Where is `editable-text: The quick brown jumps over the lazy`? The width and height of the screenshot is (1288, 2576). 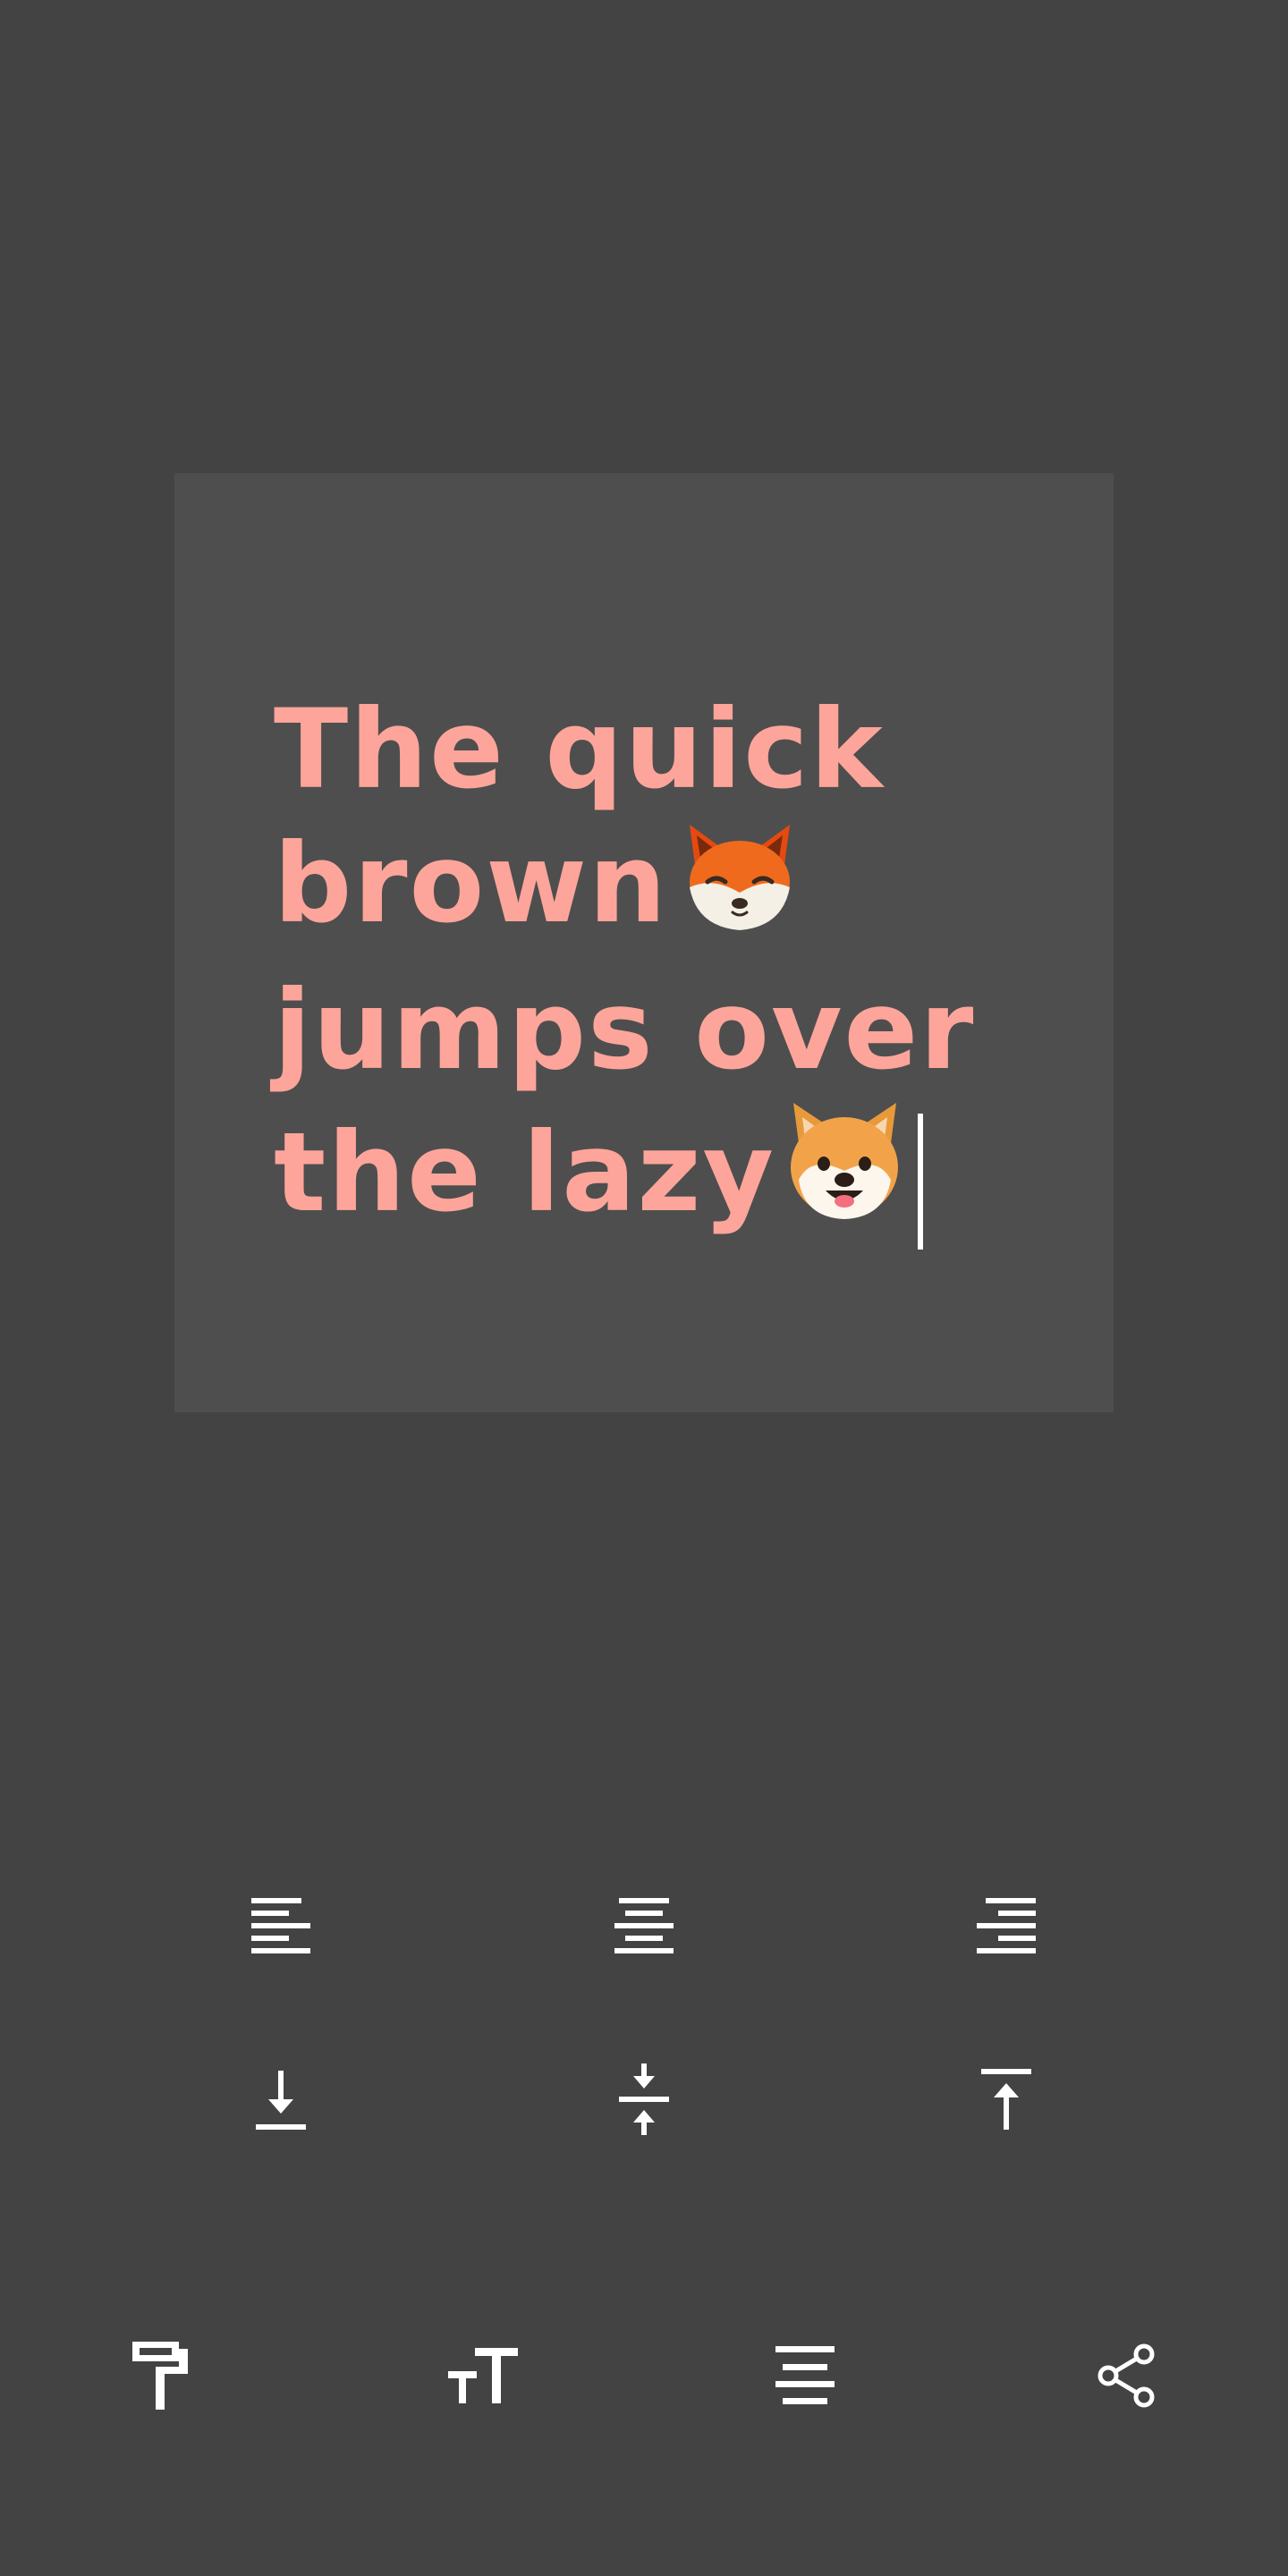 editable-text: The quick brown jumps over the lazy is located at coordinates (658, 967).